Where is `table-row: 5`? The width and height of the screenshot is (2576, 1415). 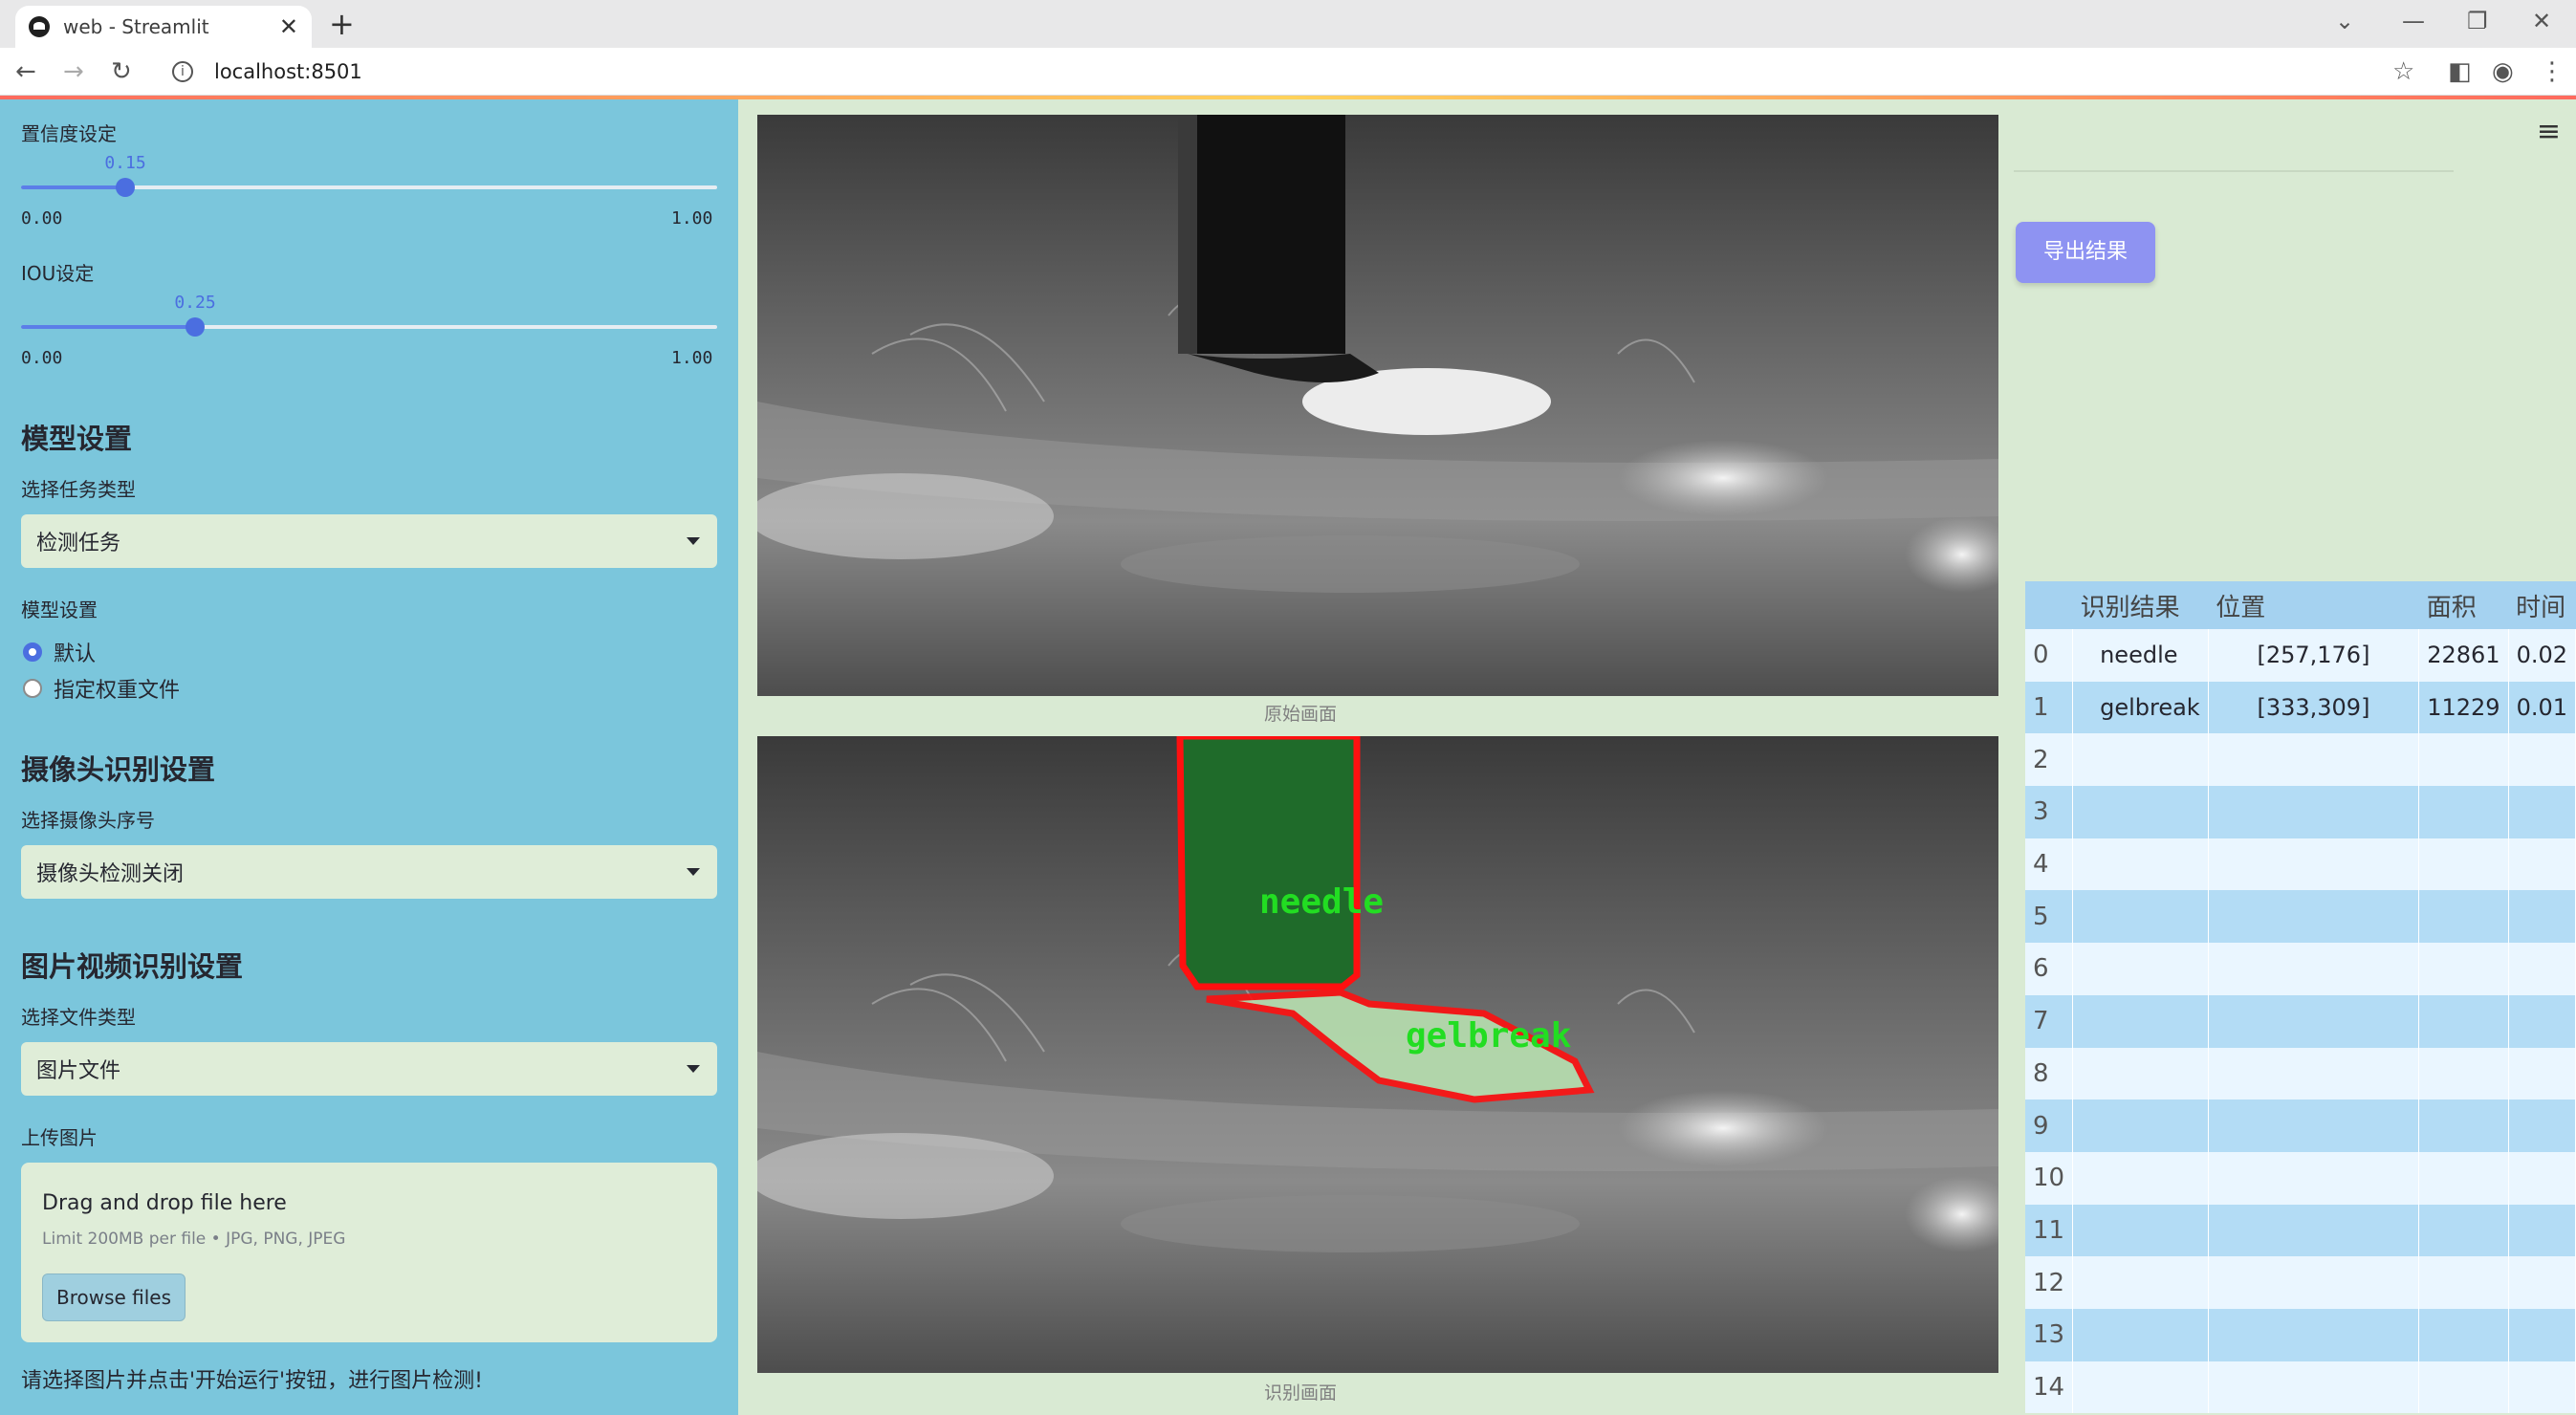
table-row: 5 is located at coordinates (2300, 917).